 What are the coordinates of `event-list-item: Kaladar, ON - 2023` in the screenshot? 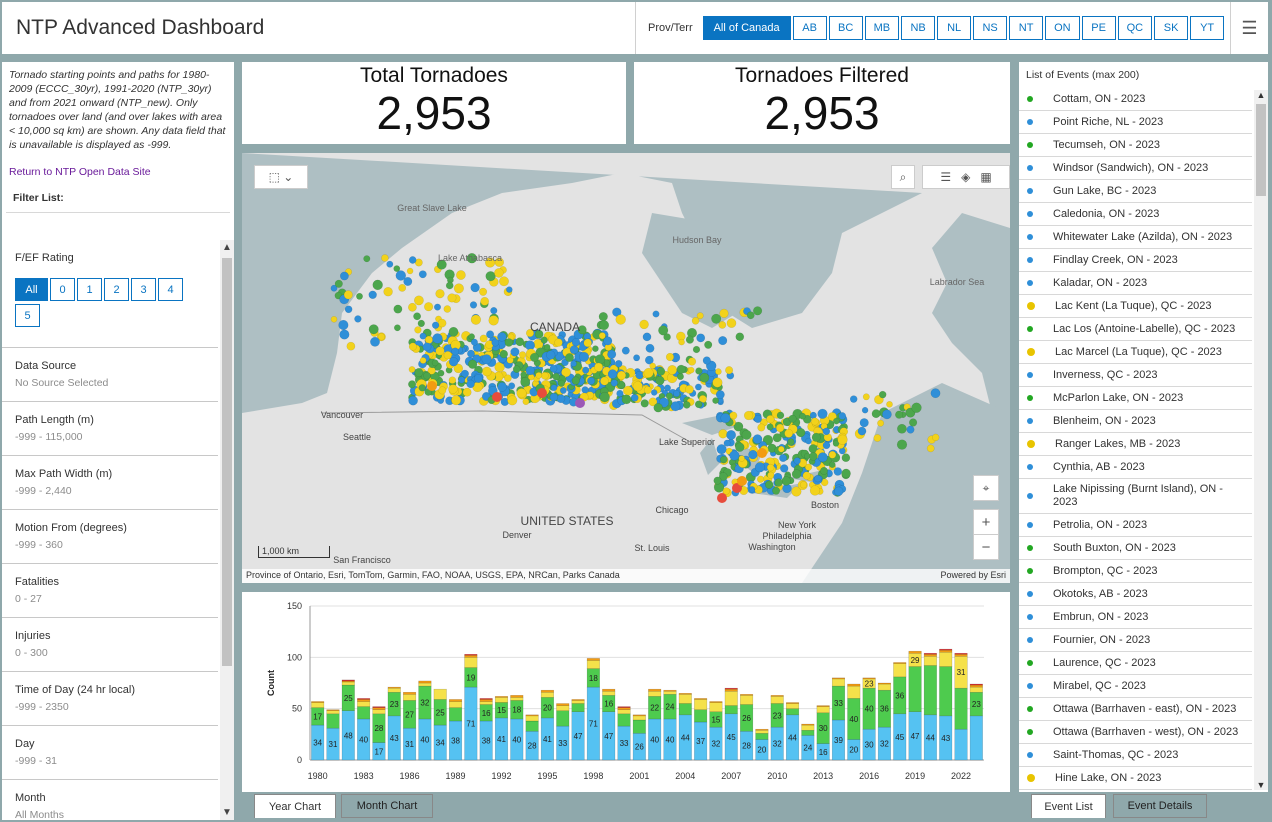 It's located at (1135, 283).